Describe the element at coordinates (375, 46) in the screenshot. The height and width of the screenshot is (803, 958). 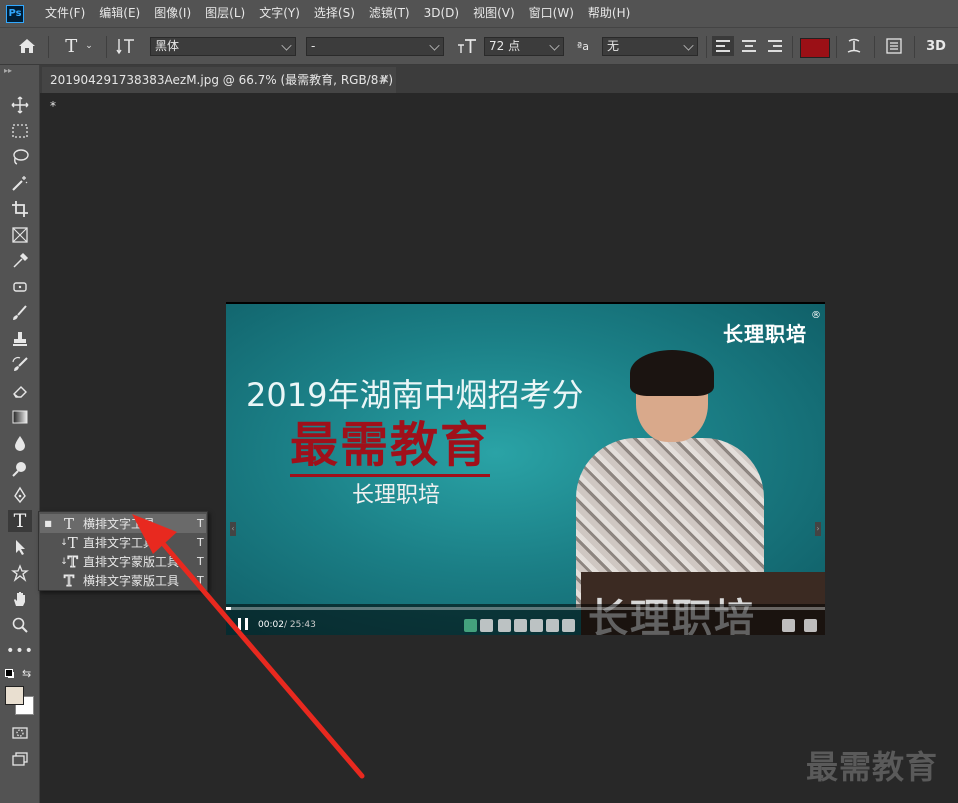
I see `font-style-select: -` at that location.